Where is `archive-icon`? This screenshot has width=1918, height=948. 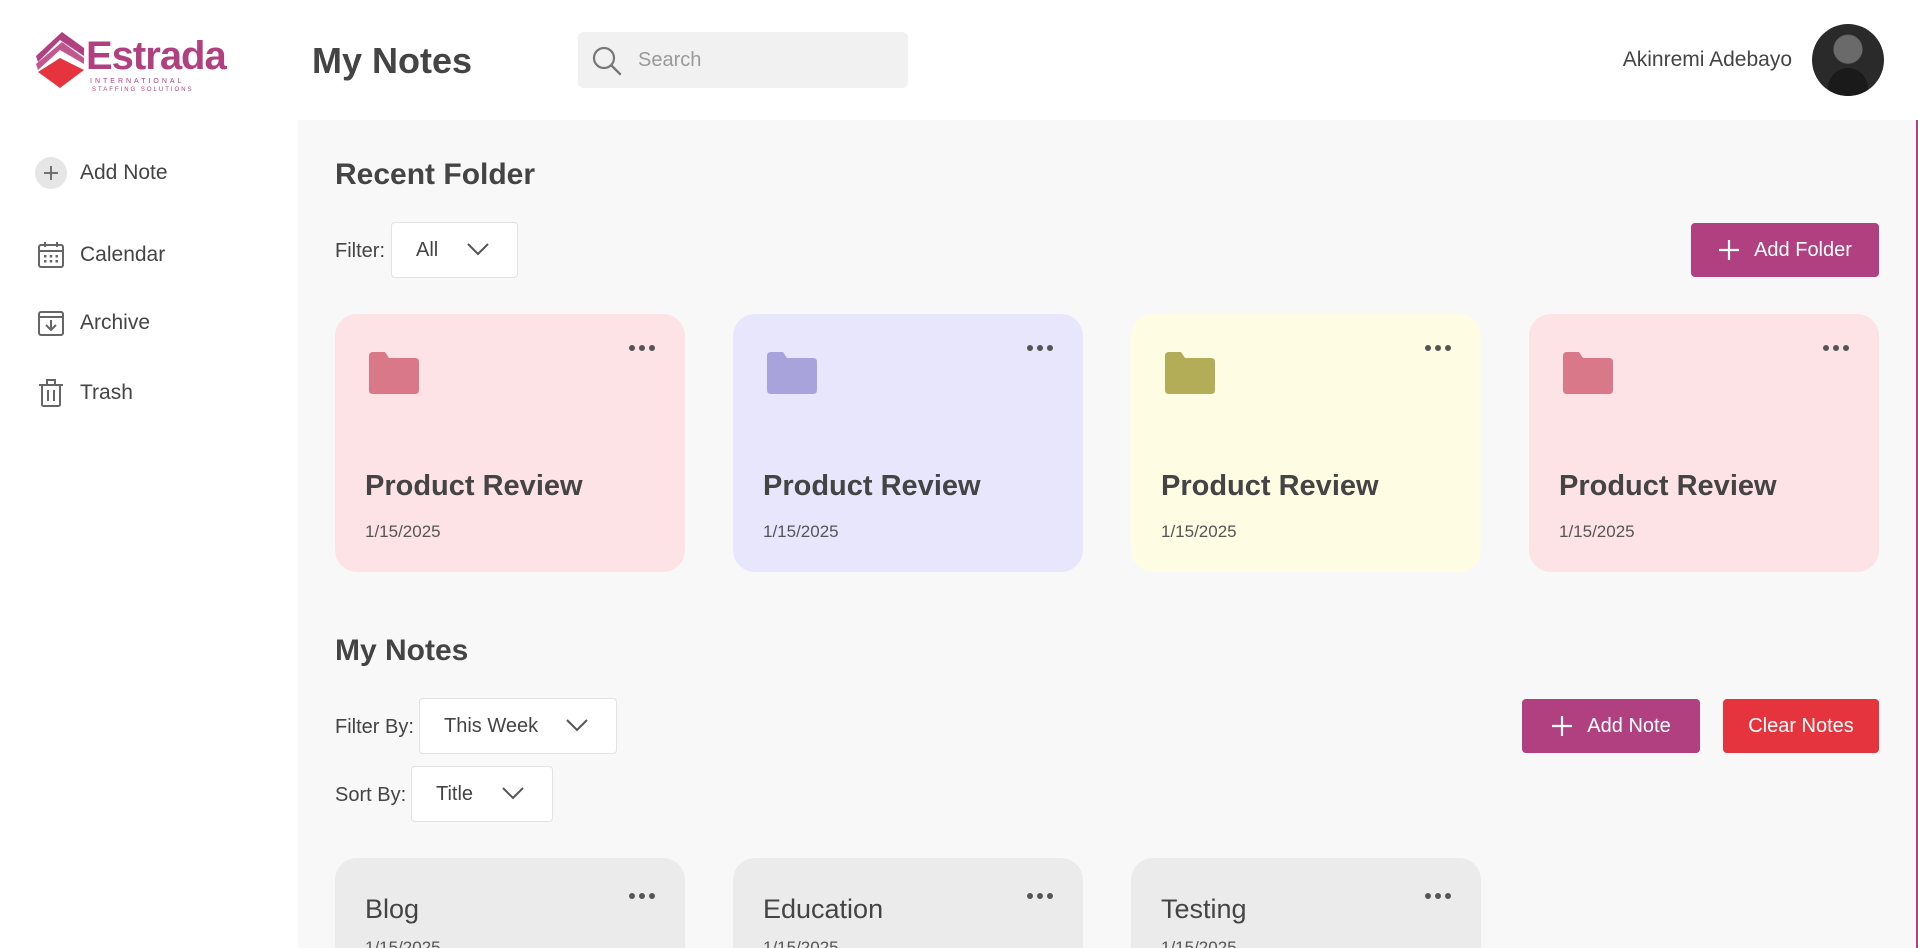 archive-icon is located at coordinates (51, 323).